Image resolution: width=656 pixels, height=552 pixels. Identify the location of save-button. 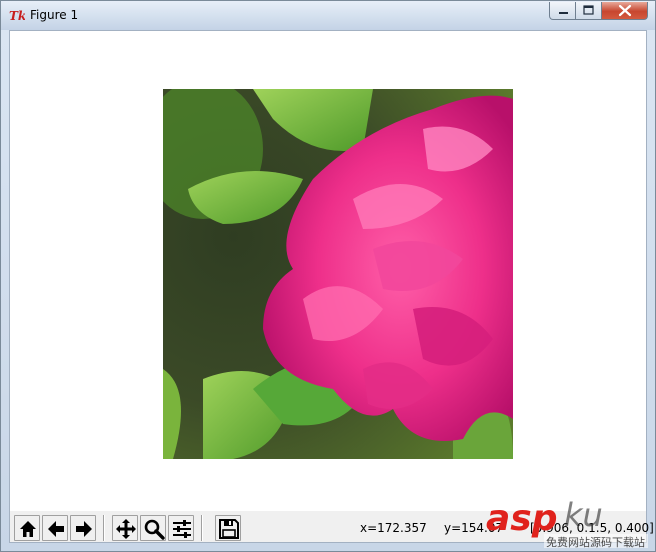
(228, 528).